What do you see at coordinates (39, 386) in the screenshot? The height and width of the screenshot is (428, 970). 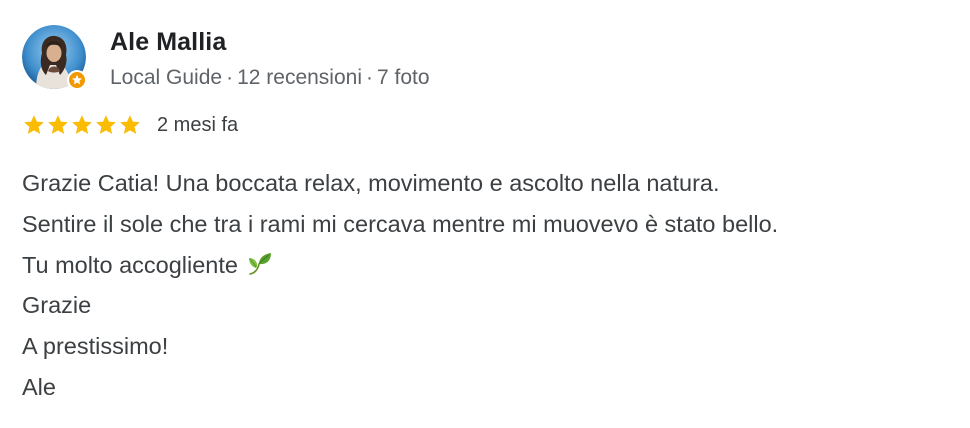 I see `review-text-line: Ale` at bounding box center [39, 386].